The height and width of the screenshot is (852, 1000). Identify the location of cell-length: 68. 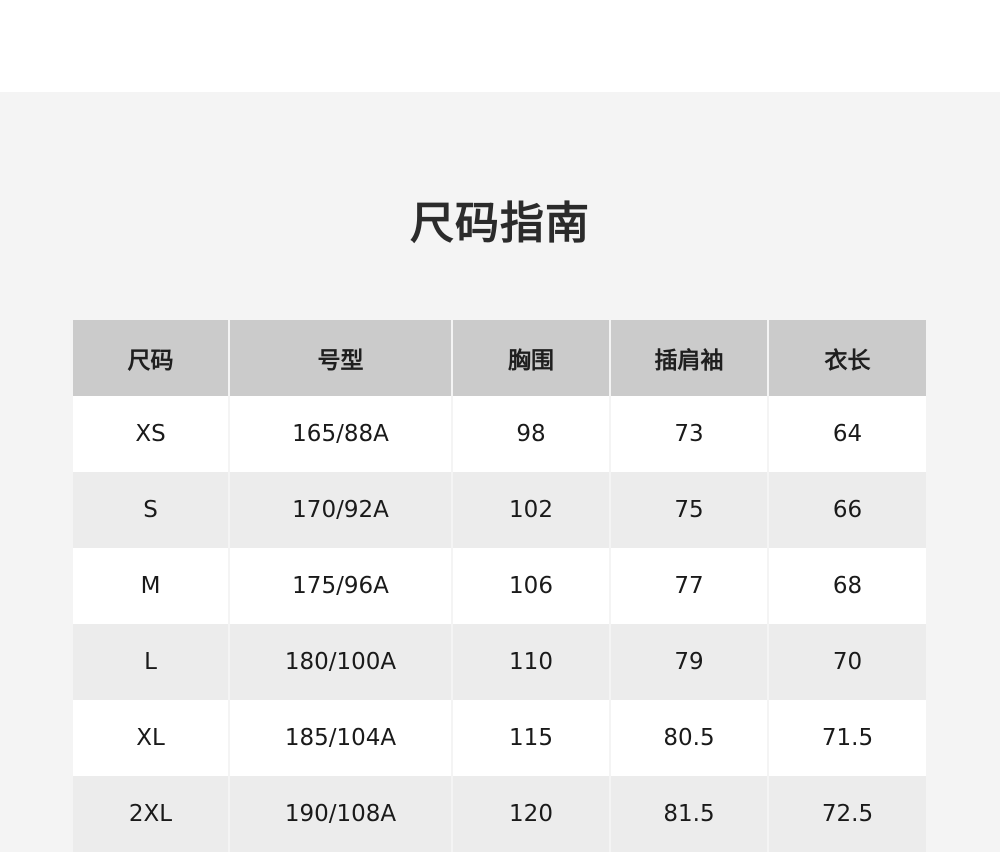
(847, 586).